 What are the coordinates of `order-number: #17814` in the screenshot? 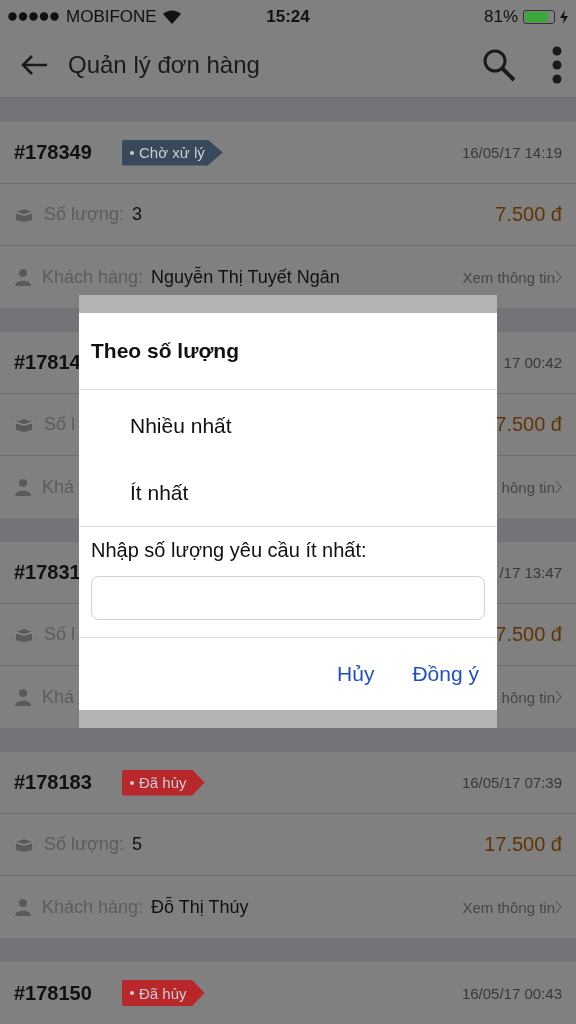 It's located at (48, 362).